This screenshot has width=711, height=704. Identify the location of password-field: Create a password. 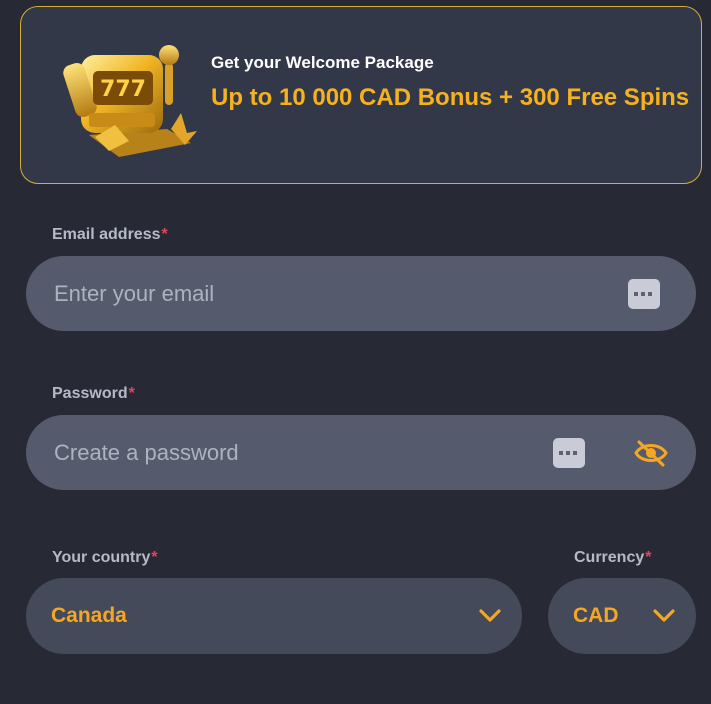
(361, 452).